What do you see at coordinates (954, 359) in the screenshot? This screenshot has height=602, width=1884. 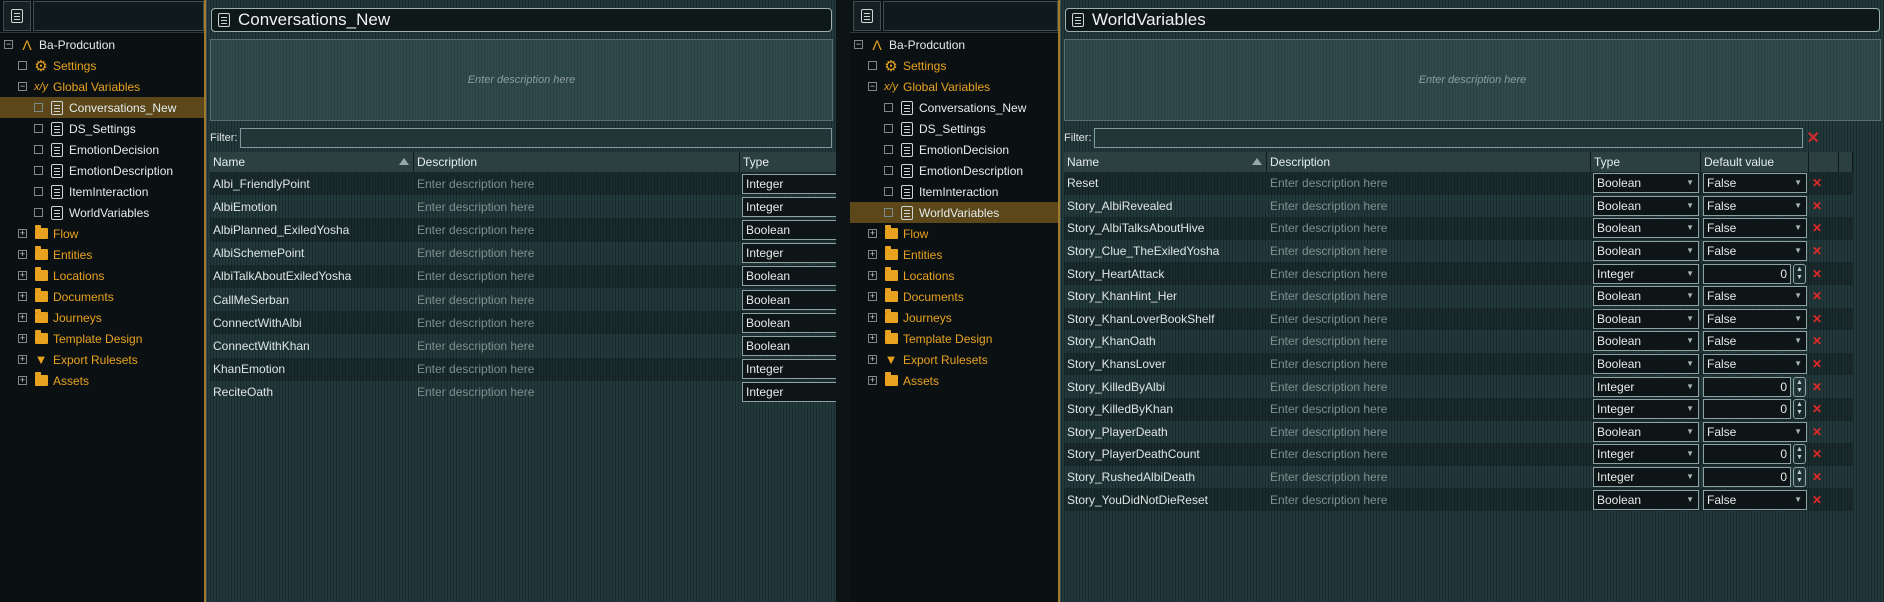 I see `tree-item-export-rulesets: + ▼ Export Rulesets` at bounding box center [954, 359].